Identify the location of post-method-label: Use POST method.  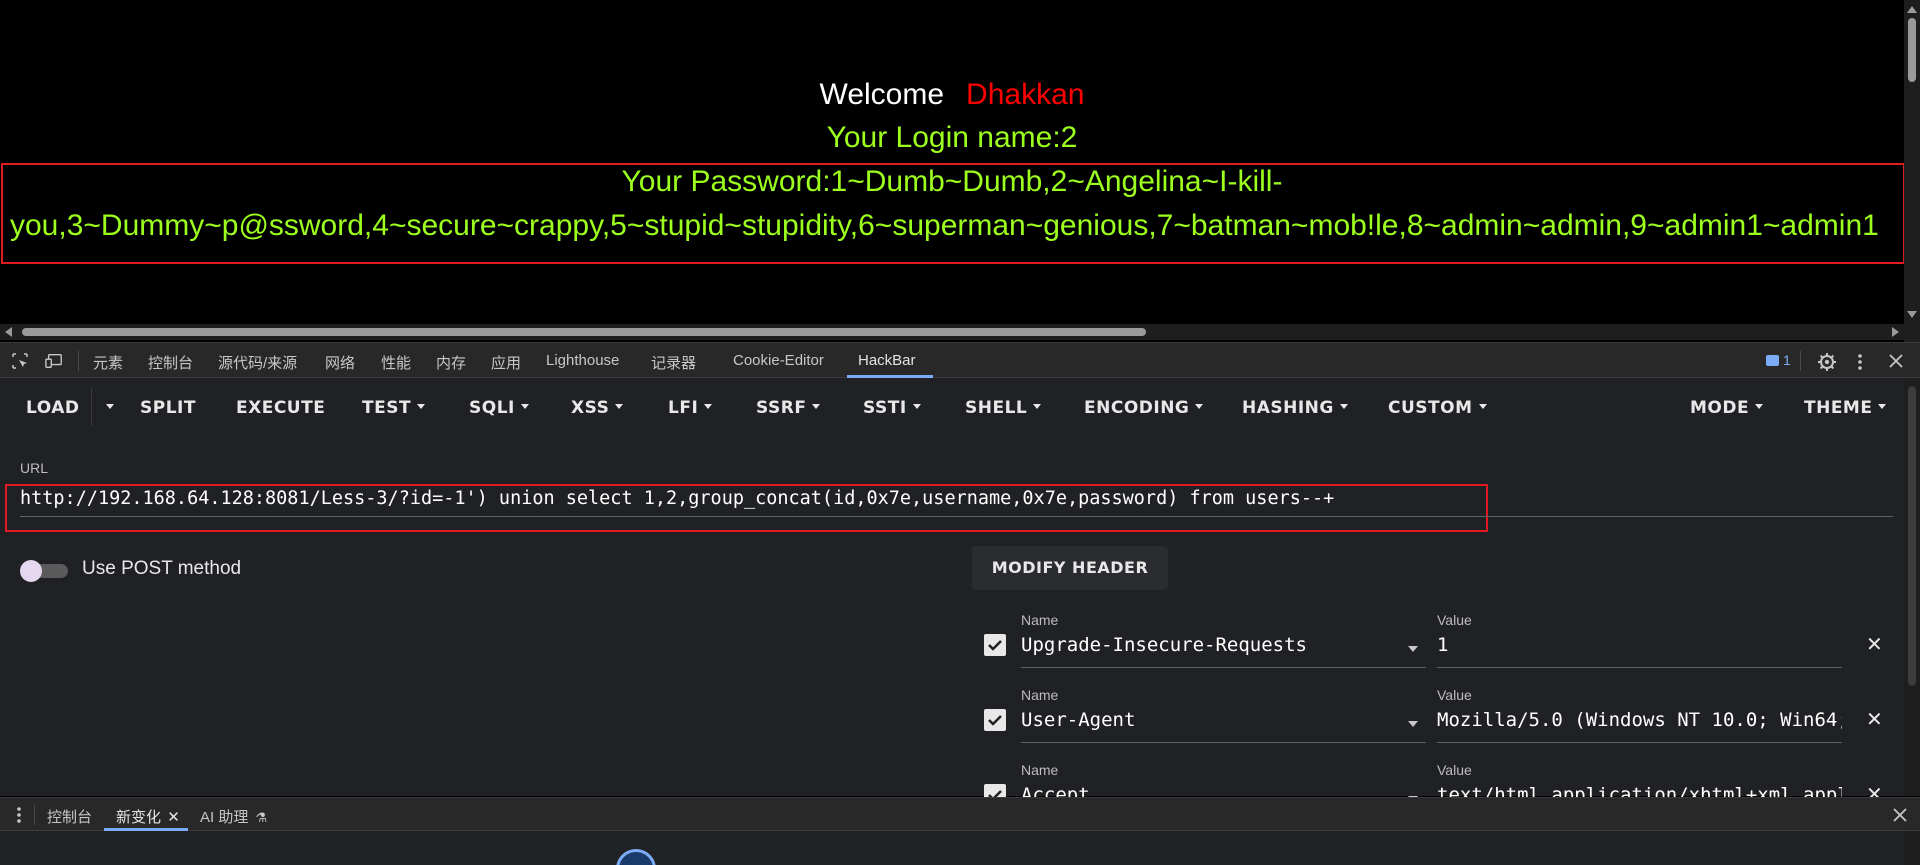
(162, 568).